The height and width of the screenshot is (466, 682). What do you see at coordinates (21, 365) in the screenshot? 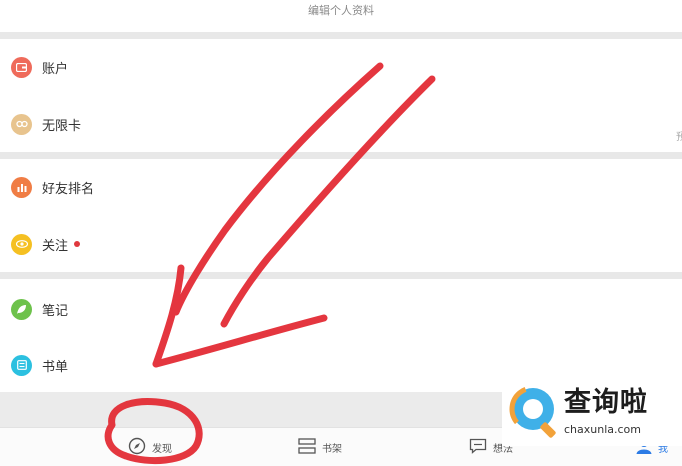
I see `booklist-icon` at bounding box center [21, 365].